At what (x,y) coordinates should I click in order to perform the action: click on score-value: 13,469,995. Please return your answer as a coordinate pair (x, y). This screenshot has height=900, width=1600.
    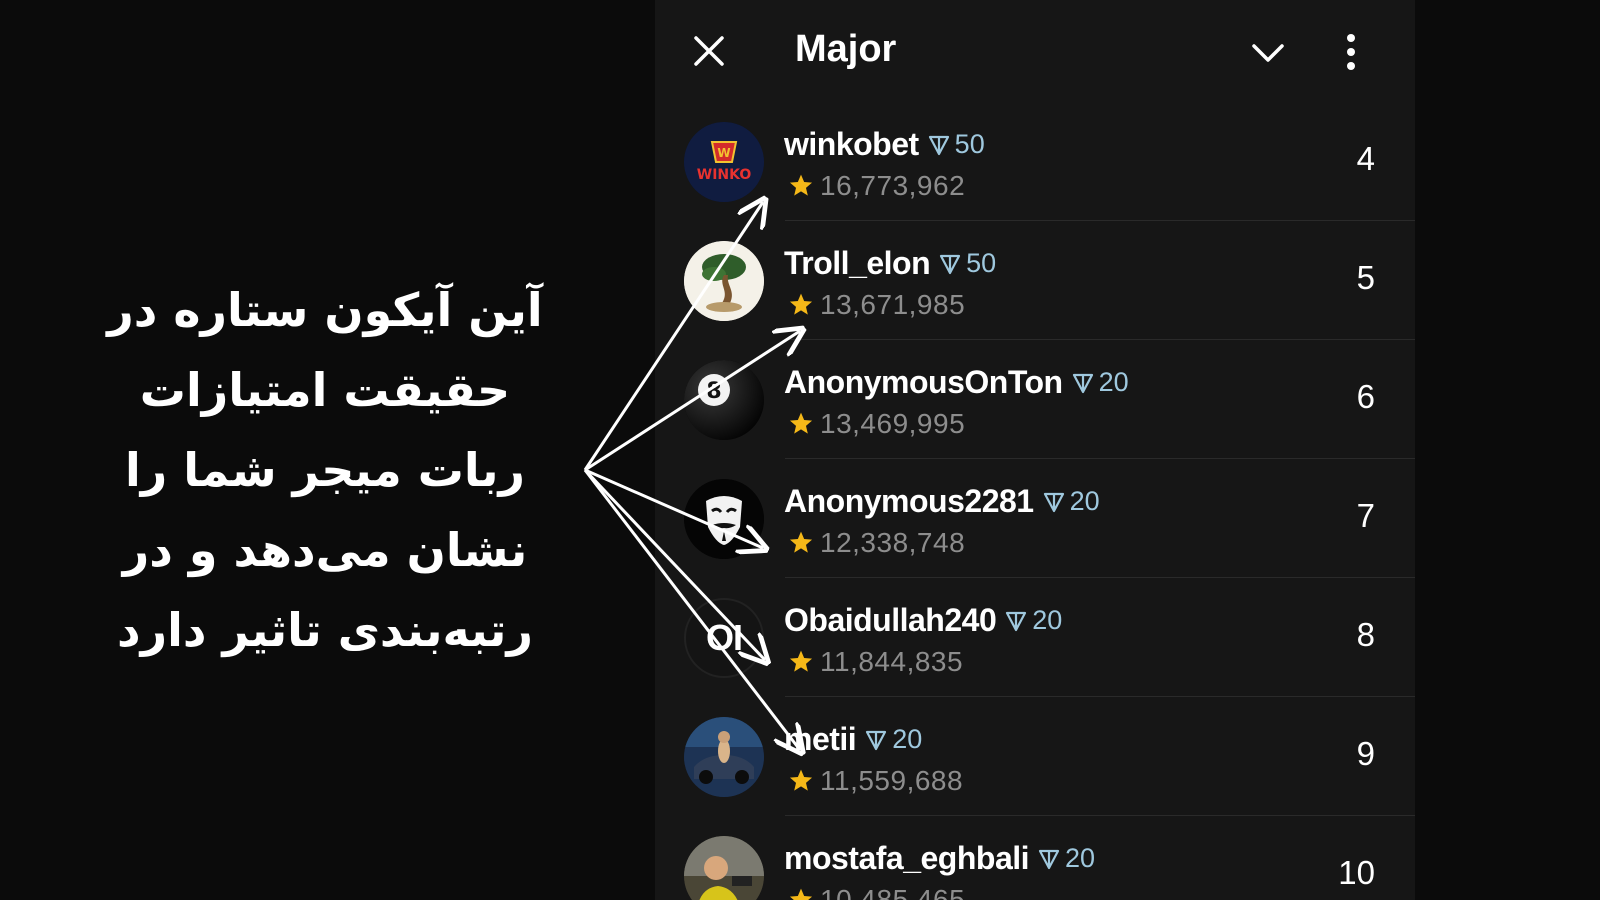
    Looking at the image, I should click on (893, 423).